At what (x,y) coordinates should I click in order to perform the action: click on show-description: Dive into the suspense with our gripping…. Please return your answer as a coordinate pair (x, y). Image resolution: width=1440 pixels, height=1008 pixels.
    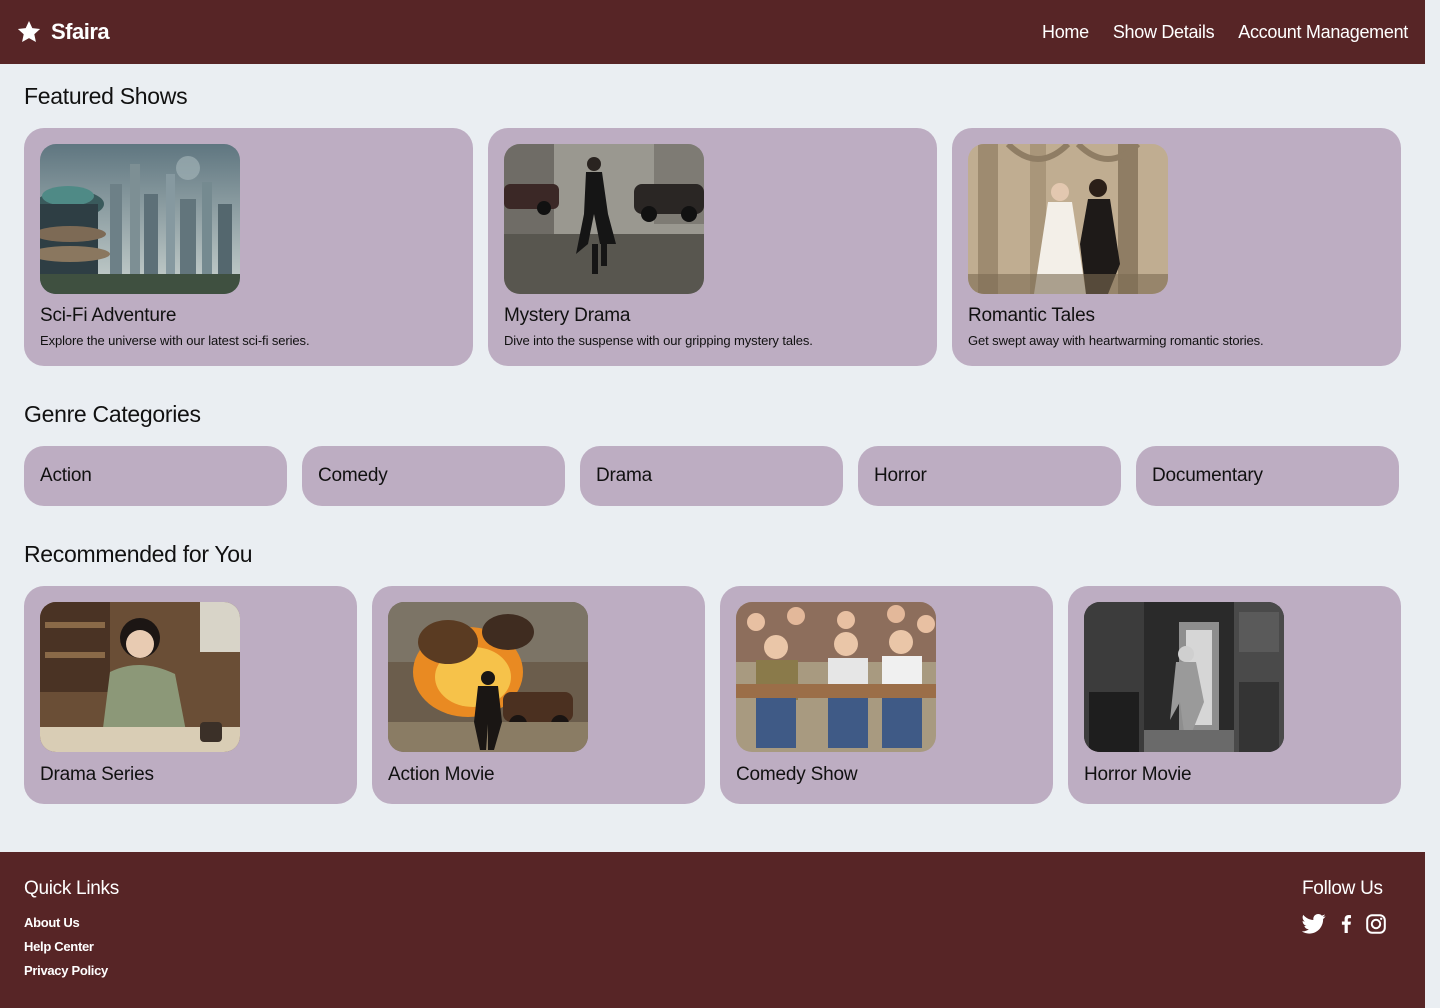
    Looking at the image, I should click on (658, 340).